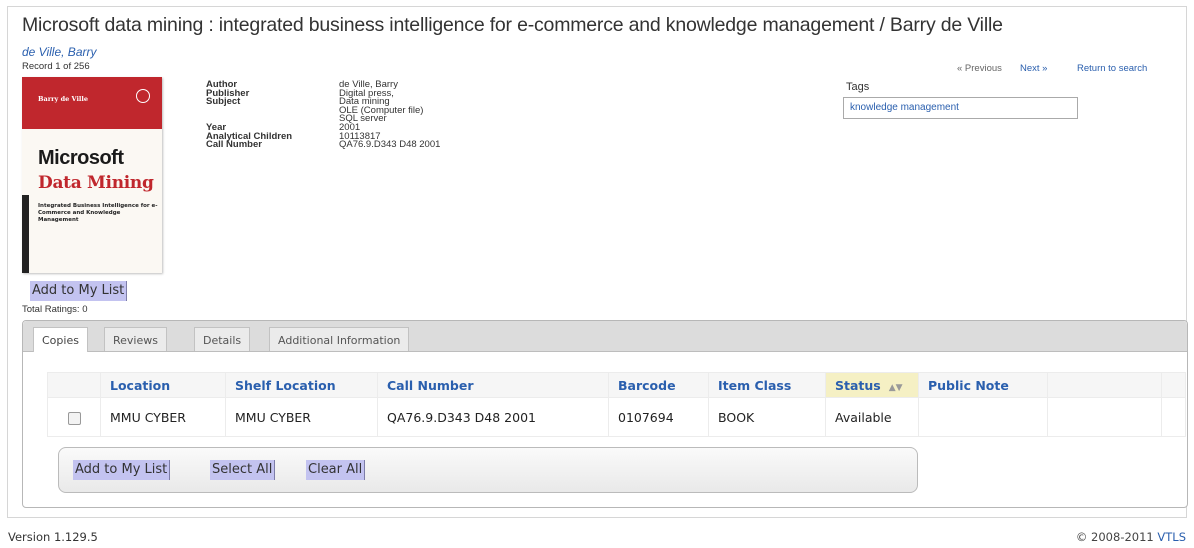 Image resolution: width=1194 pixels, height=548 pixels. I want to click on cover-title-line1: Microsoft, so click(81, 158).